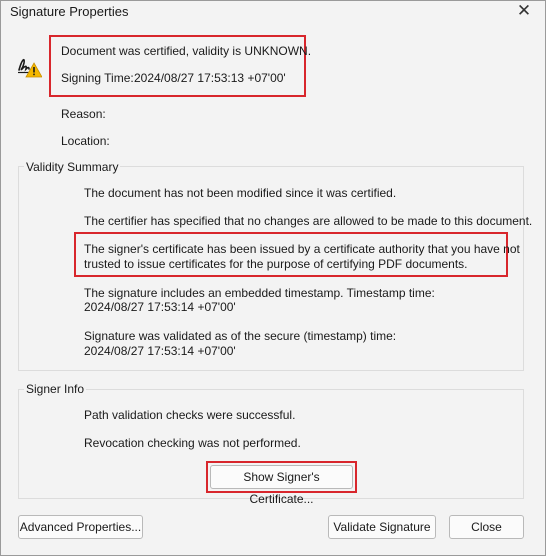 The image size is (546, 556). I want to click on close-button: Close, so click(486, 527).